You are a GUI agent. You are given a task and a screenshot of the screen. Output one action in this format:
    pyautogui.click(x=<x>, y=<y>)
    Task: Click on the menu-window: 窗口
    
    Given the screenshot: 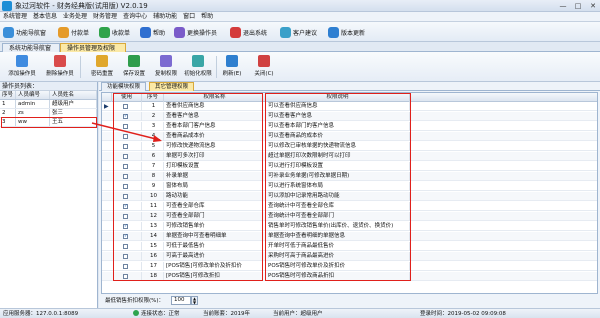 What is the action you would take?
    pyautogui.click(x=189, y=16)
    